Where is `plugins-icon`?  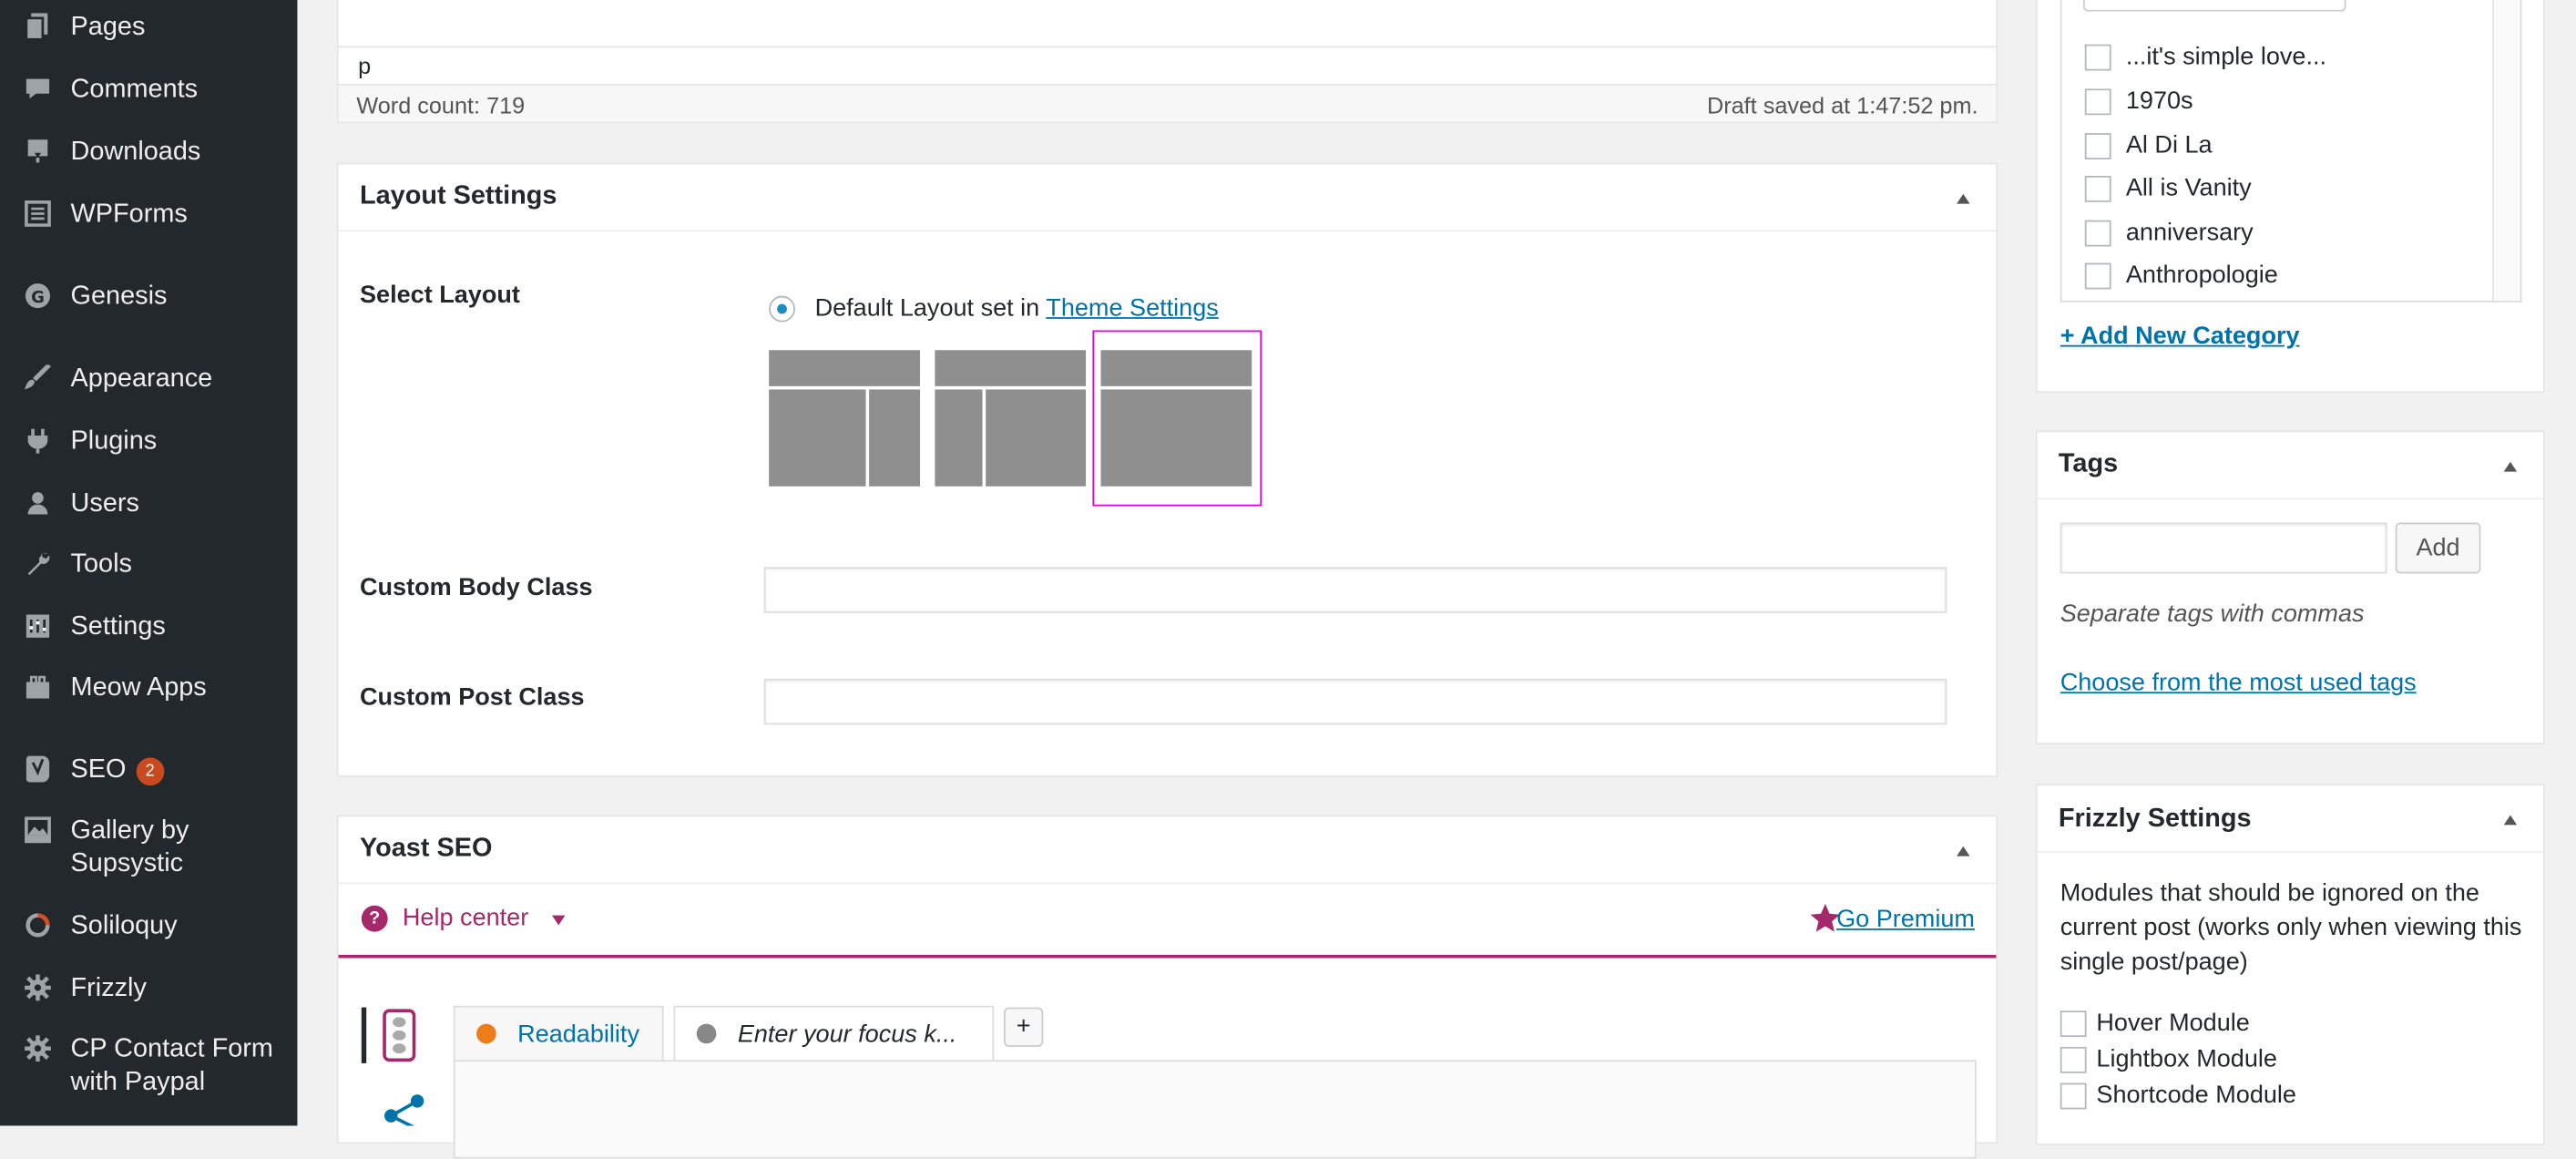 plugins-icon is located at coordinates (37, 440).